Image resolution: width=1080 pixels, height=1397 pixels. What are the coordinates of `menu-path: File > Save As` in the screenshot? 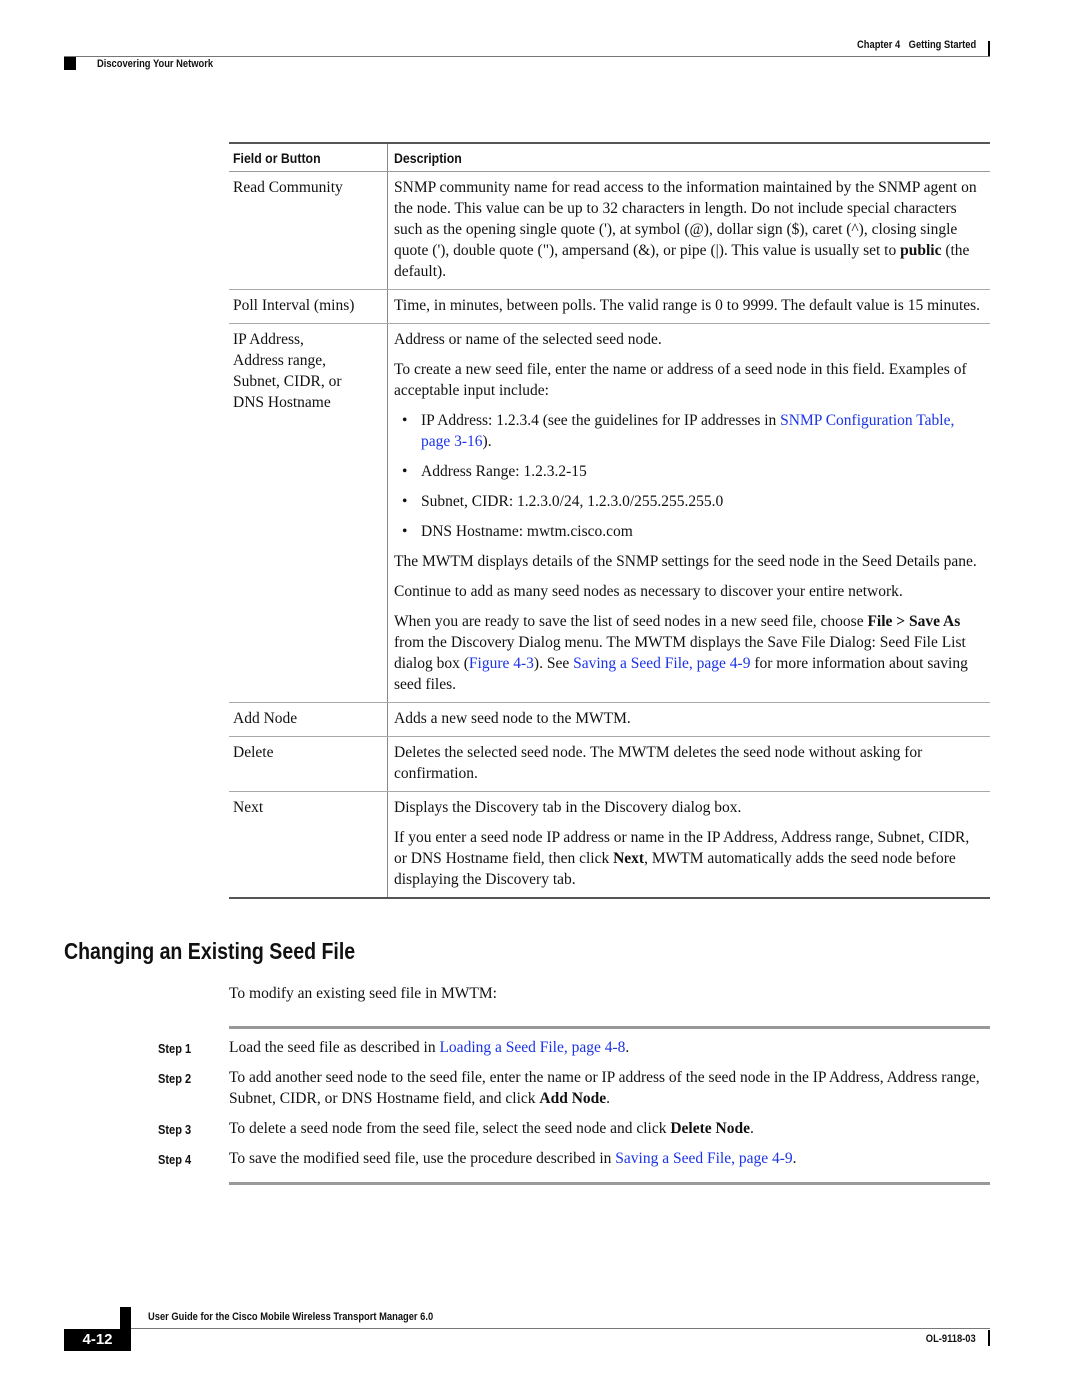 It's located at (914, 621).